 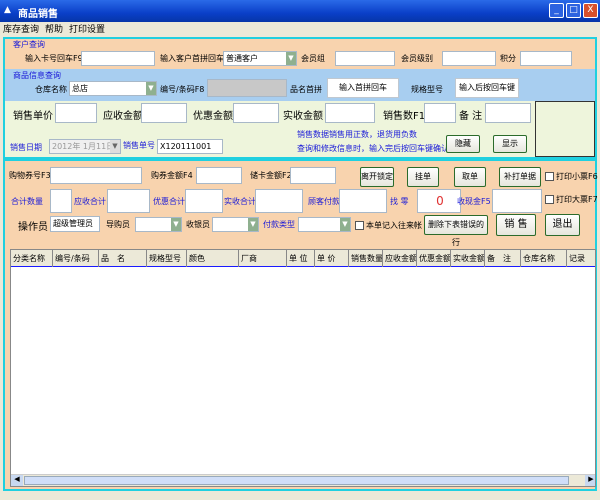 I want to click on total-qty-input, so click(x=61, y=201).